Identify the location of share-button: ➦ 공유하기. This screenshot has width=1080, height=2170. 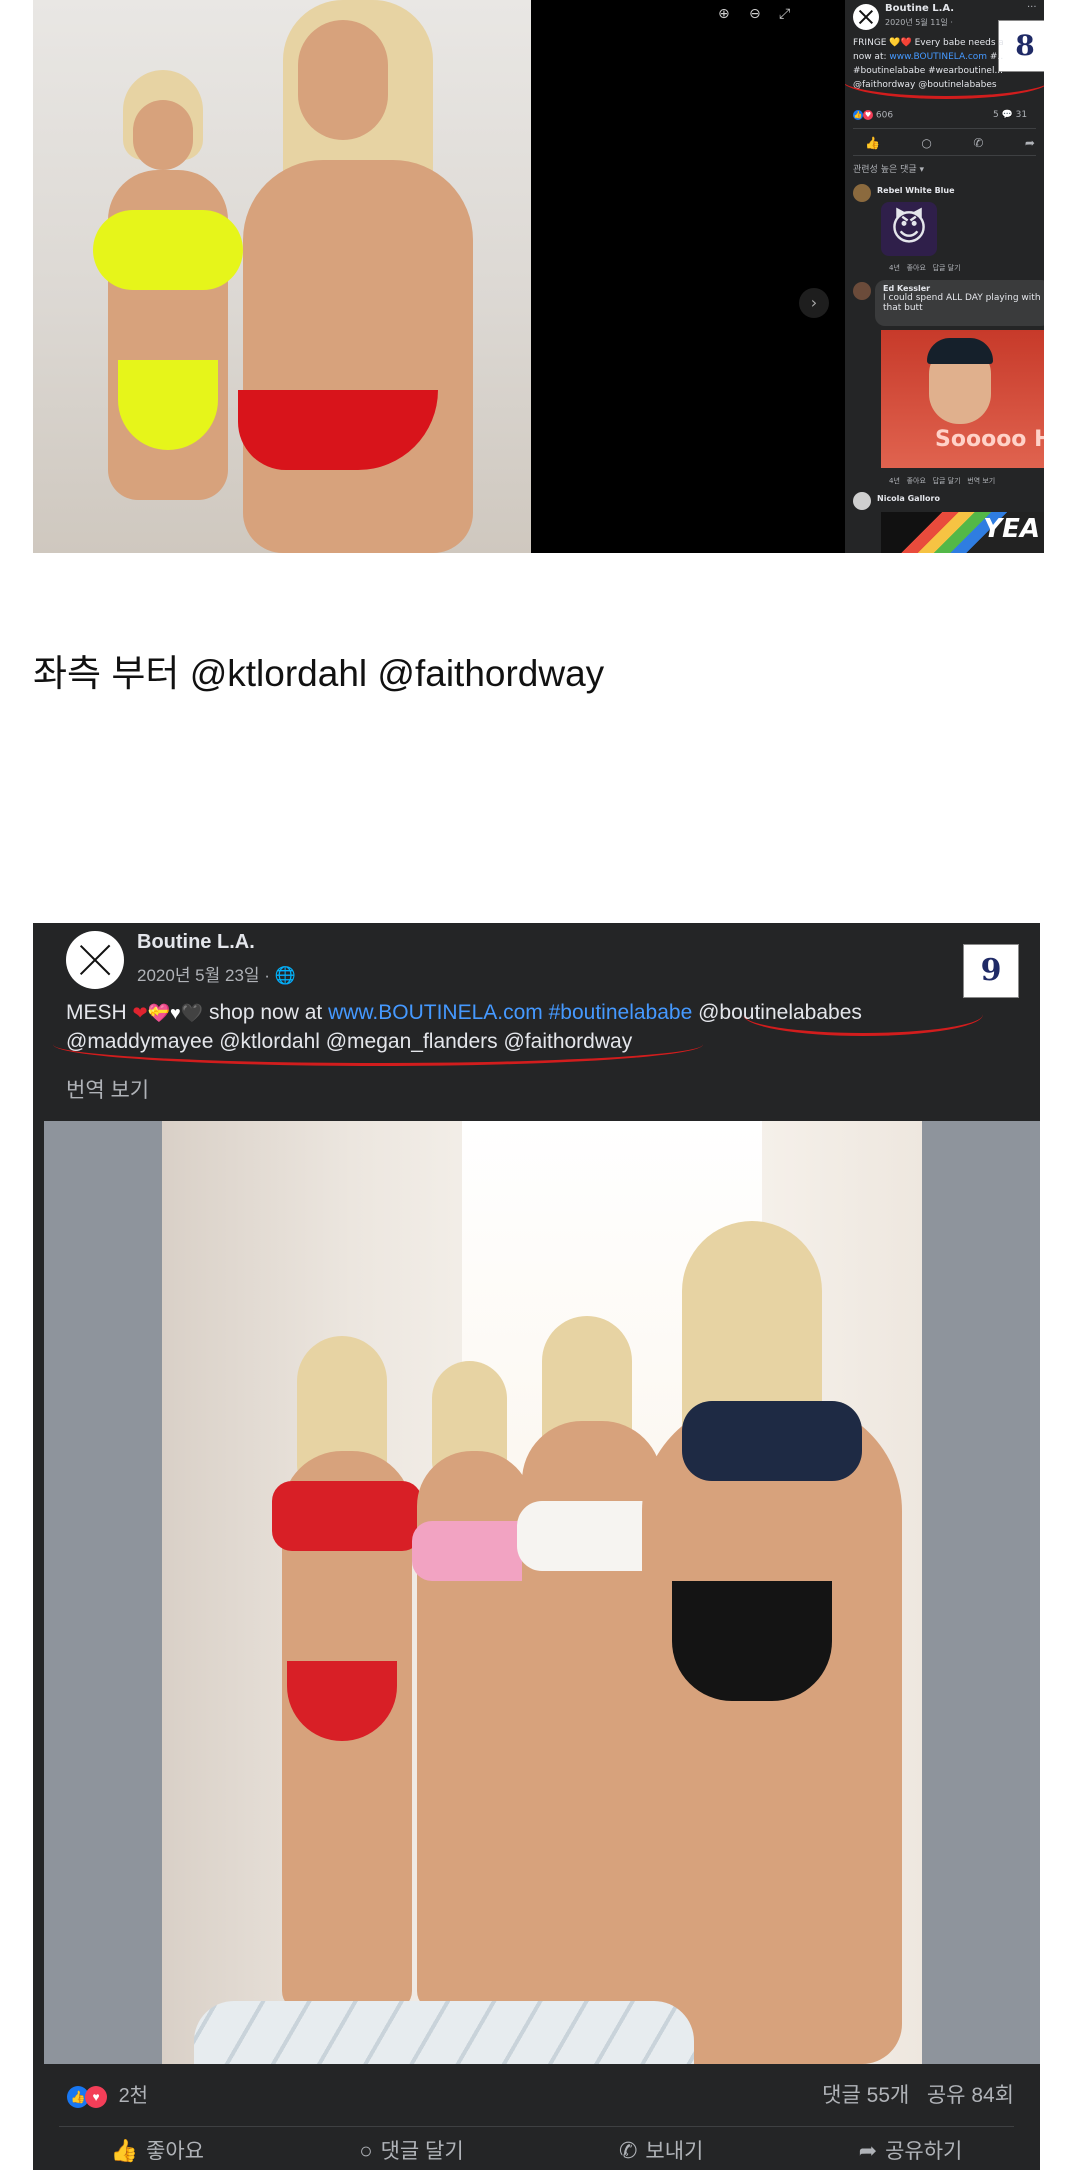
(911, 2150).